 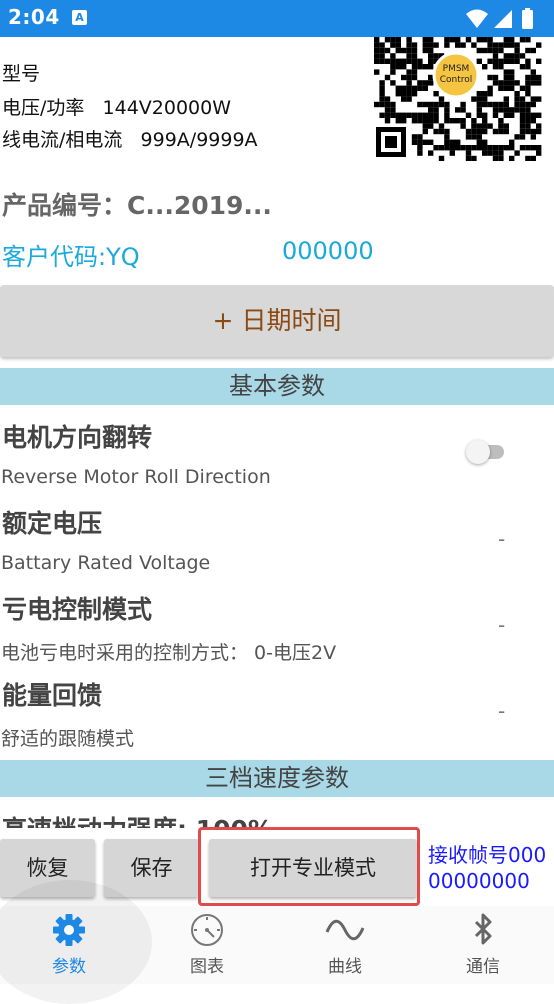 I want to click on voltage-power-label: 电压/功率, so click(x=43, y=108).